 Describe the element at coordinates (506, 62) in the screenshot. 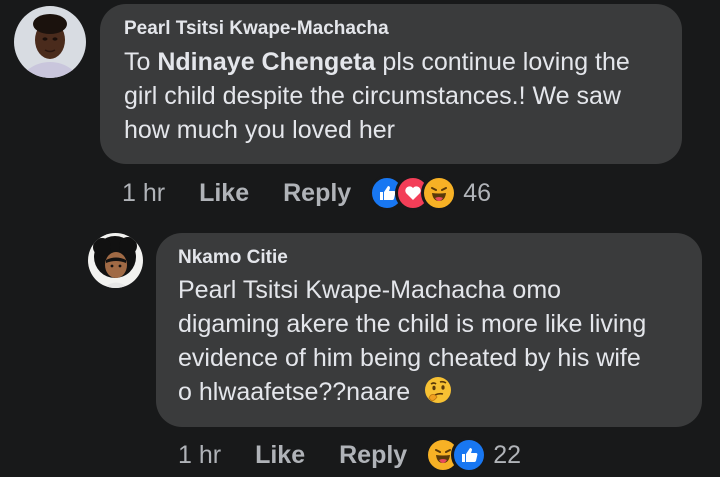

I see `comment-text-line1-rest: pls continue loving the` at that location.